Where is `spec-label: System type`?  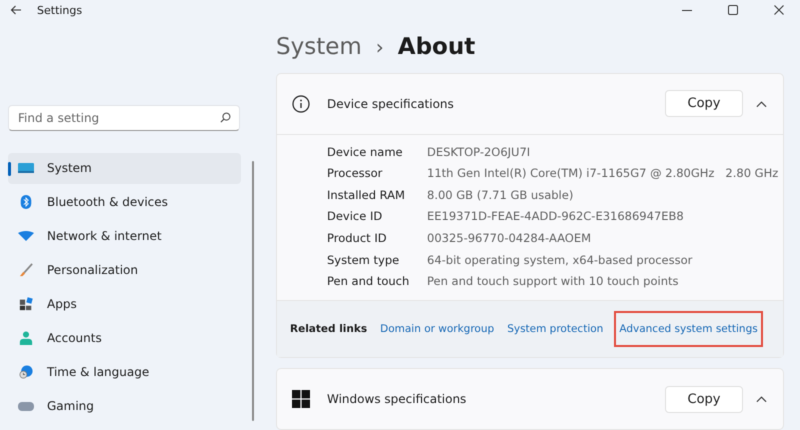 spec-label: System type is located at coordinates (363, 259).